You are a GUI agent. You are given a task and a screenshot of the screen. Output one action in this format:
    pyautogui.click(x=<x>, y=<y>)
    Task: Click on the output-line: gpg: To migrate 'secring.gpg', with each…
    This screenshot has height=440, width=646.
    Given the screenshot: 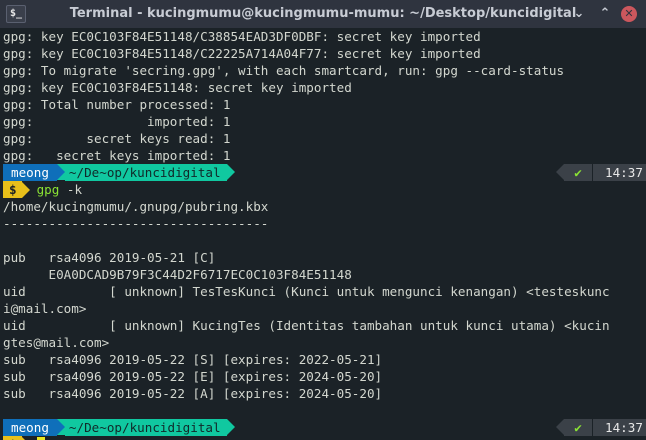 What is the action you would take?
    pyautogui.click(x=284, y=70)
    